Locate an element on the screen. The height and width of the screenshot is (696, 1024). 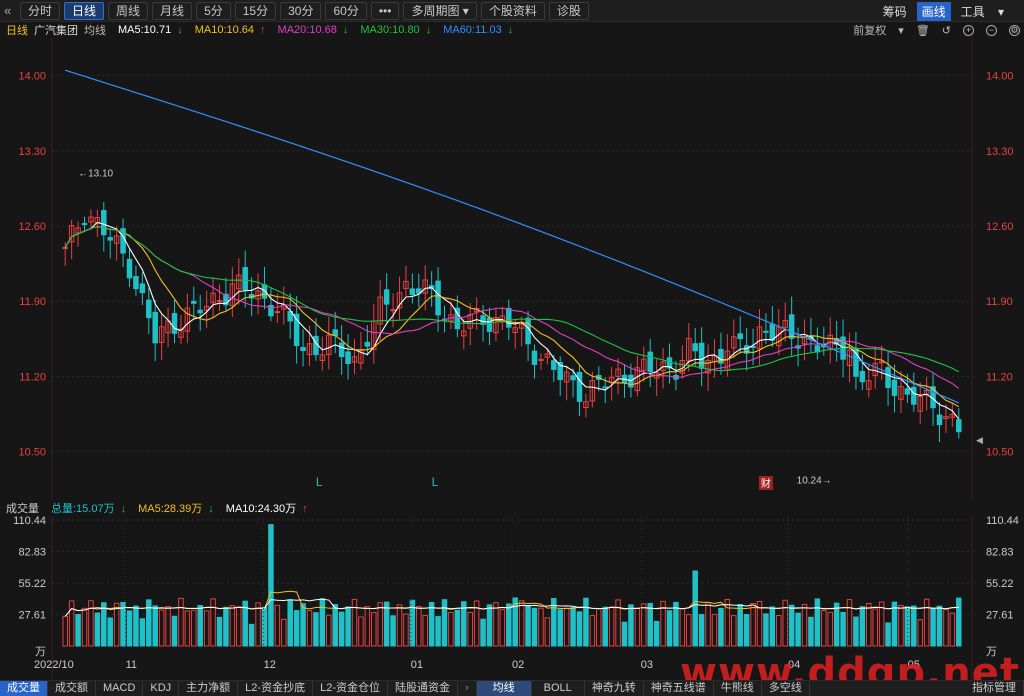
multi-period-dropdown: 多周期图 ▾ is located at coordinates (440, 10).